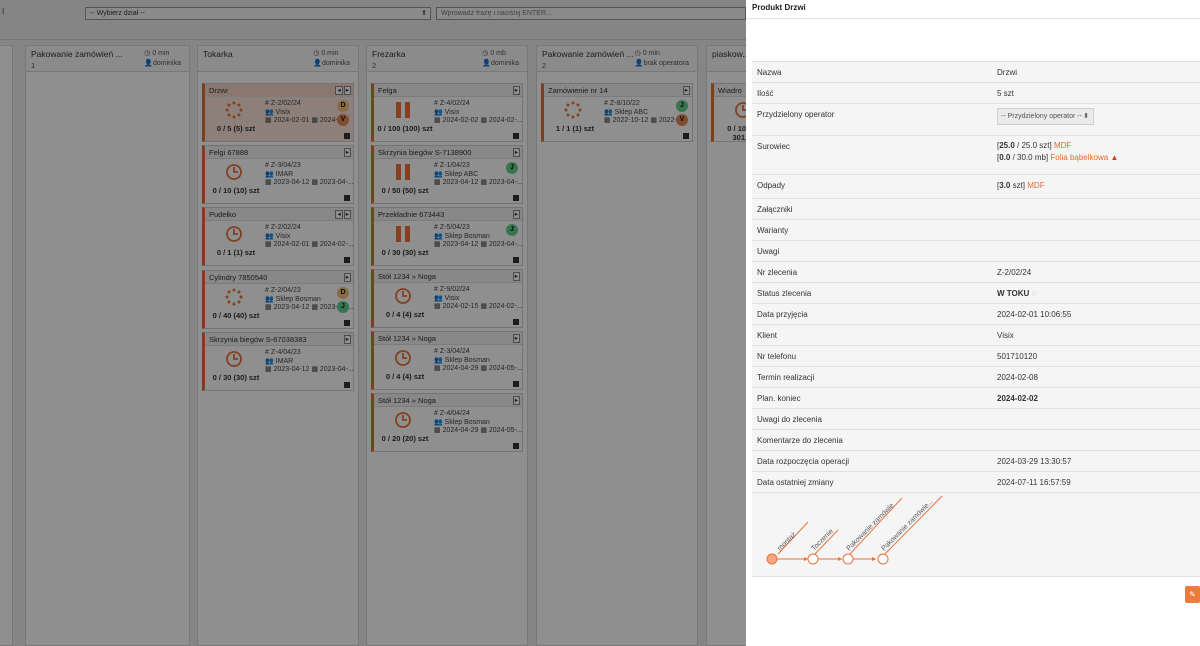 The image size is (1200, 646). I want to click on material-amount: 25.0, so click(1007, 145).